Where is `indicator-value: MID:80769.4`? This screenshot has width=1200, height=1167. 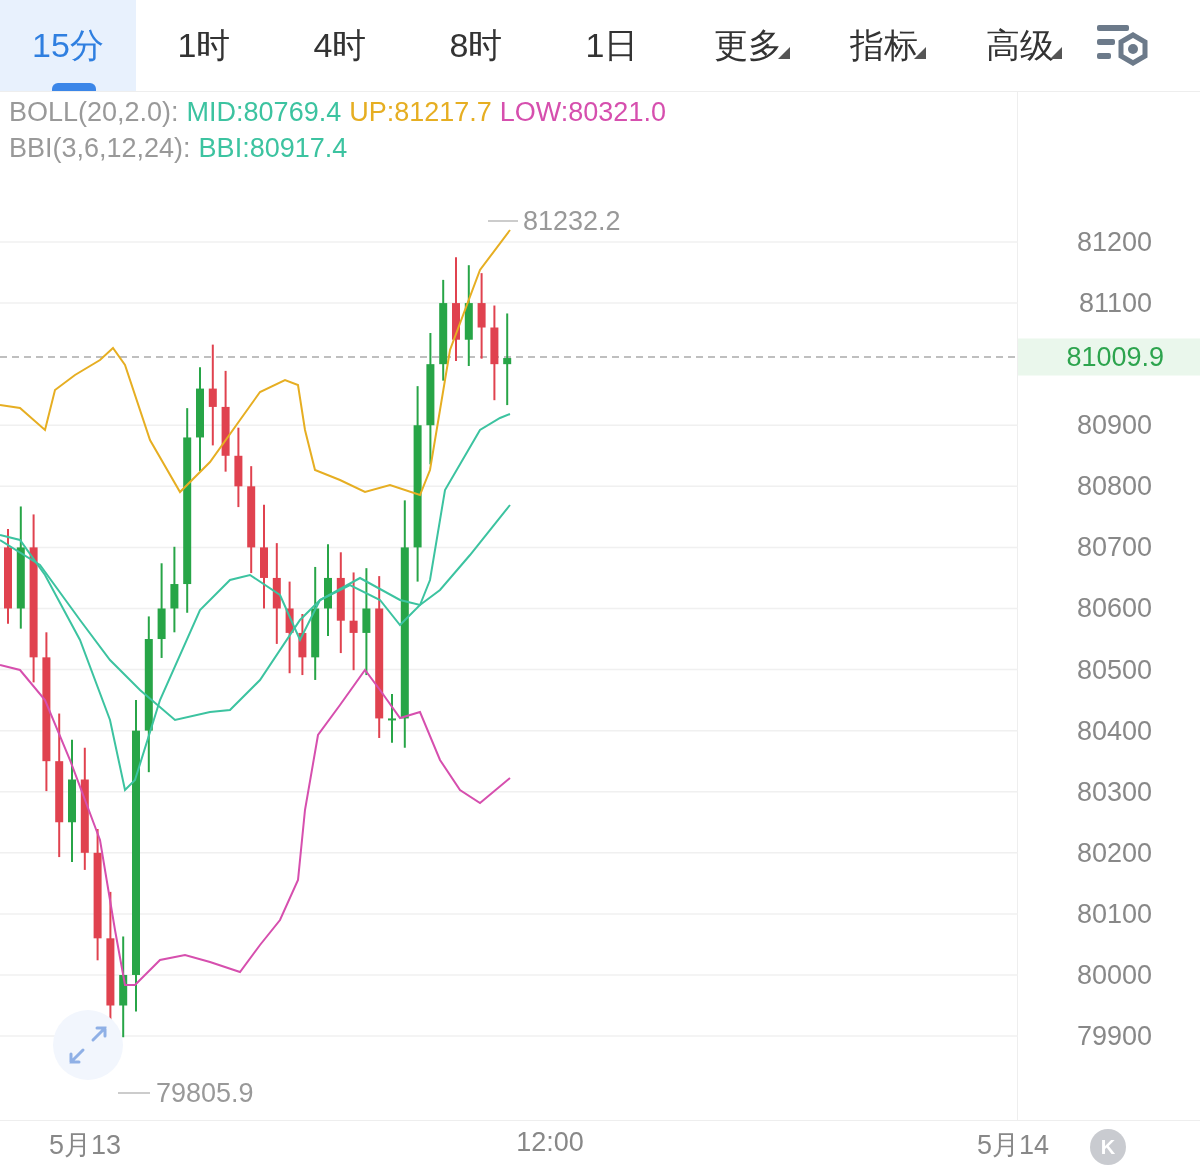
indicator-value: MID:80769.4 is located at coordinates (264, 112).